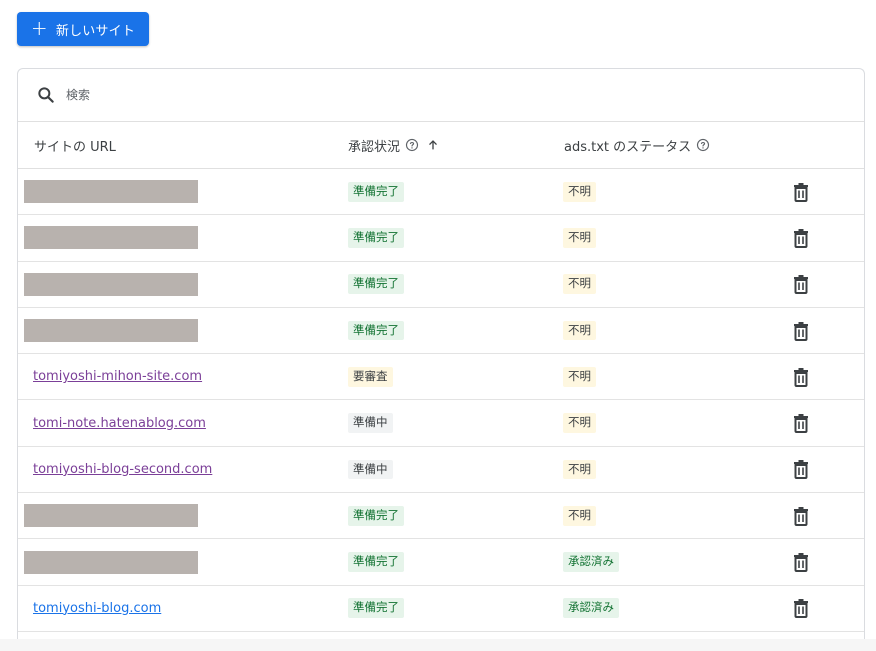  I want to click on plus-icon: +, so click(39, 28).